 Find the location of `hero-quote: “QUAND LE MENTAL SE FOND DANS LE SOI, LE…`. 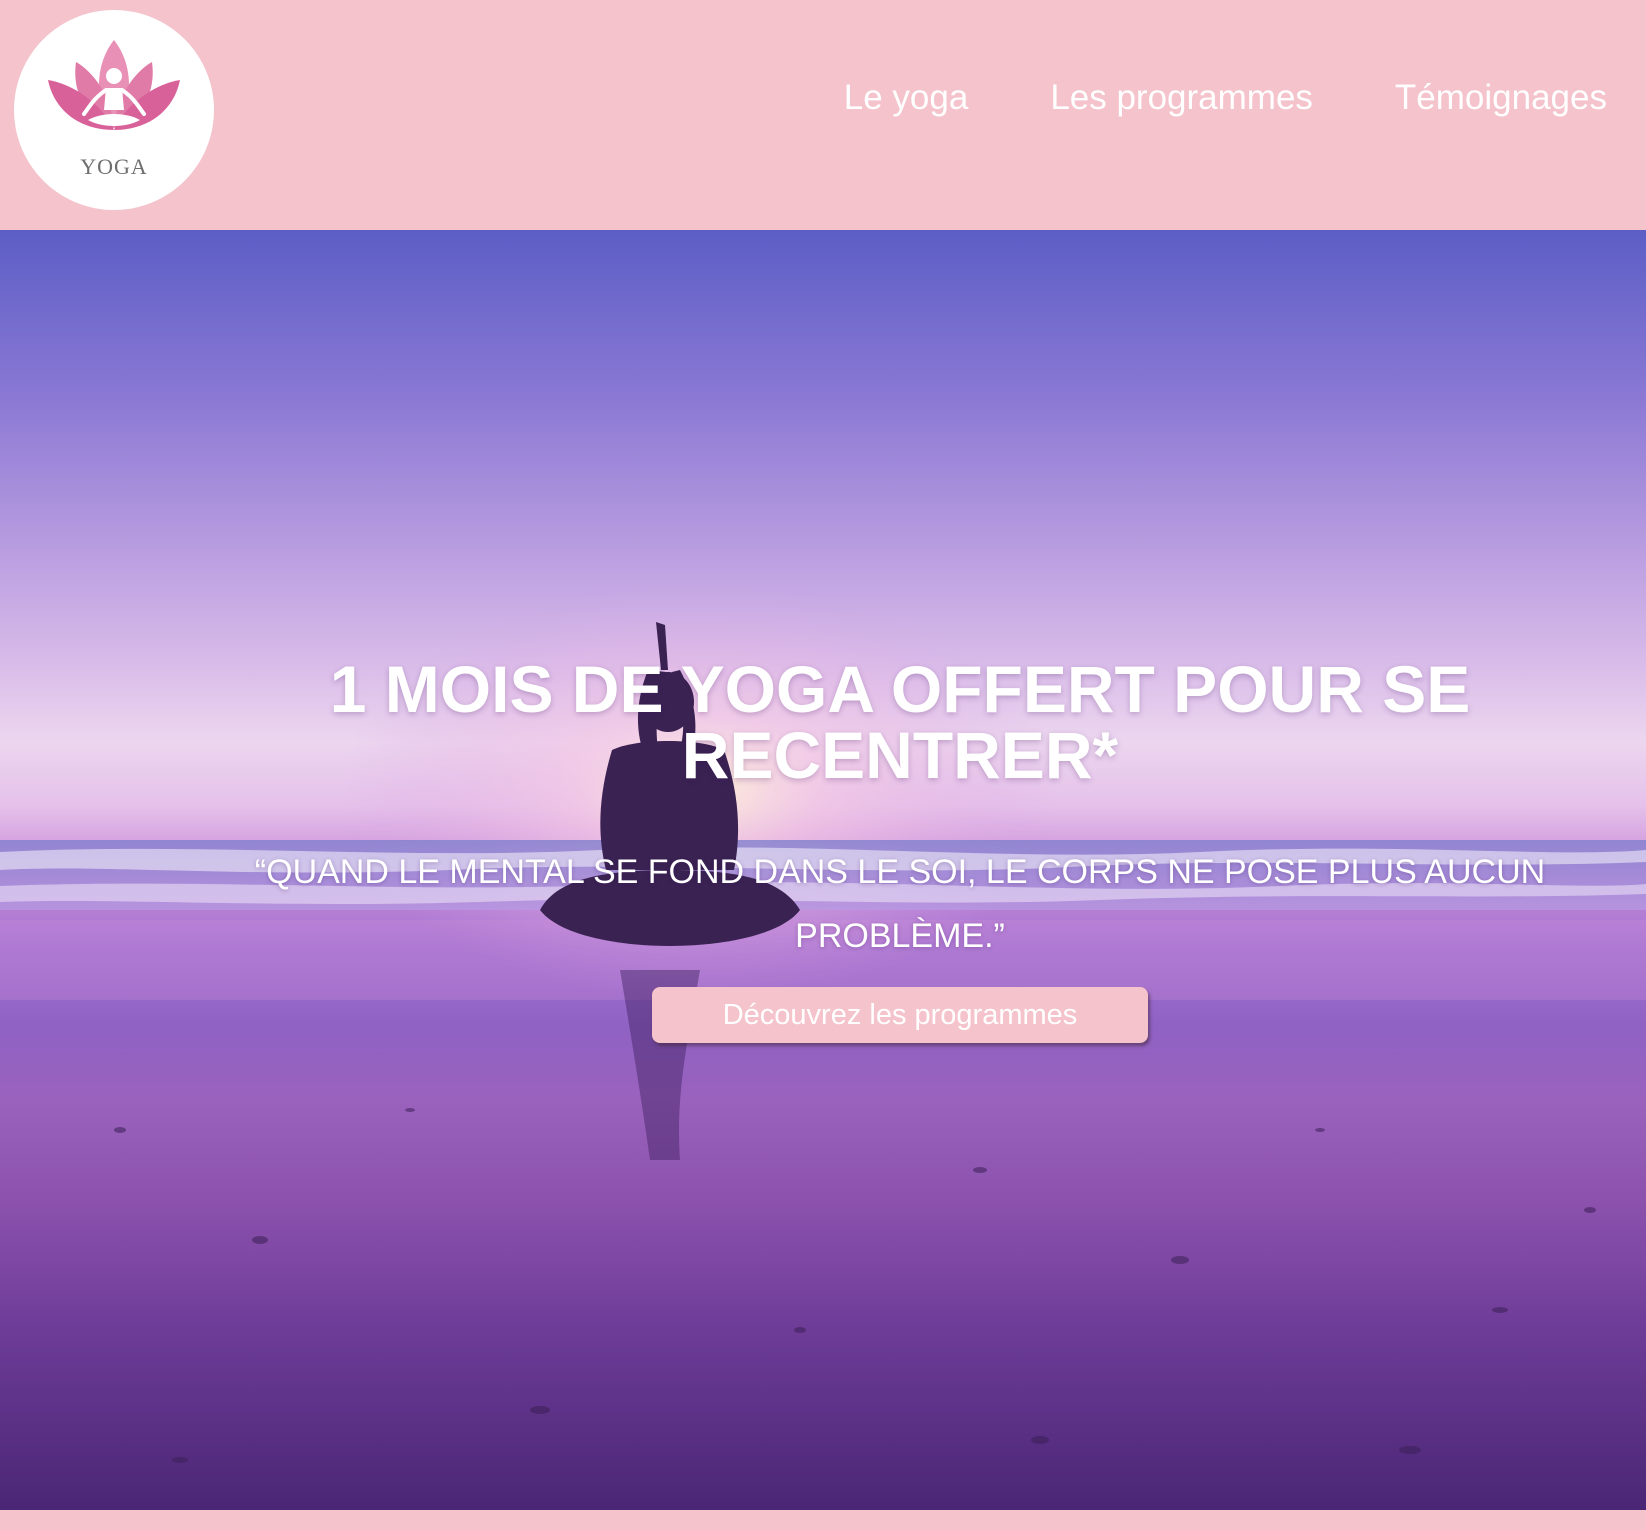

hero-quote: “QUAND LE MENTAL SE FOND DANS LE SOI, LE… is located at coordinates (900, 904).